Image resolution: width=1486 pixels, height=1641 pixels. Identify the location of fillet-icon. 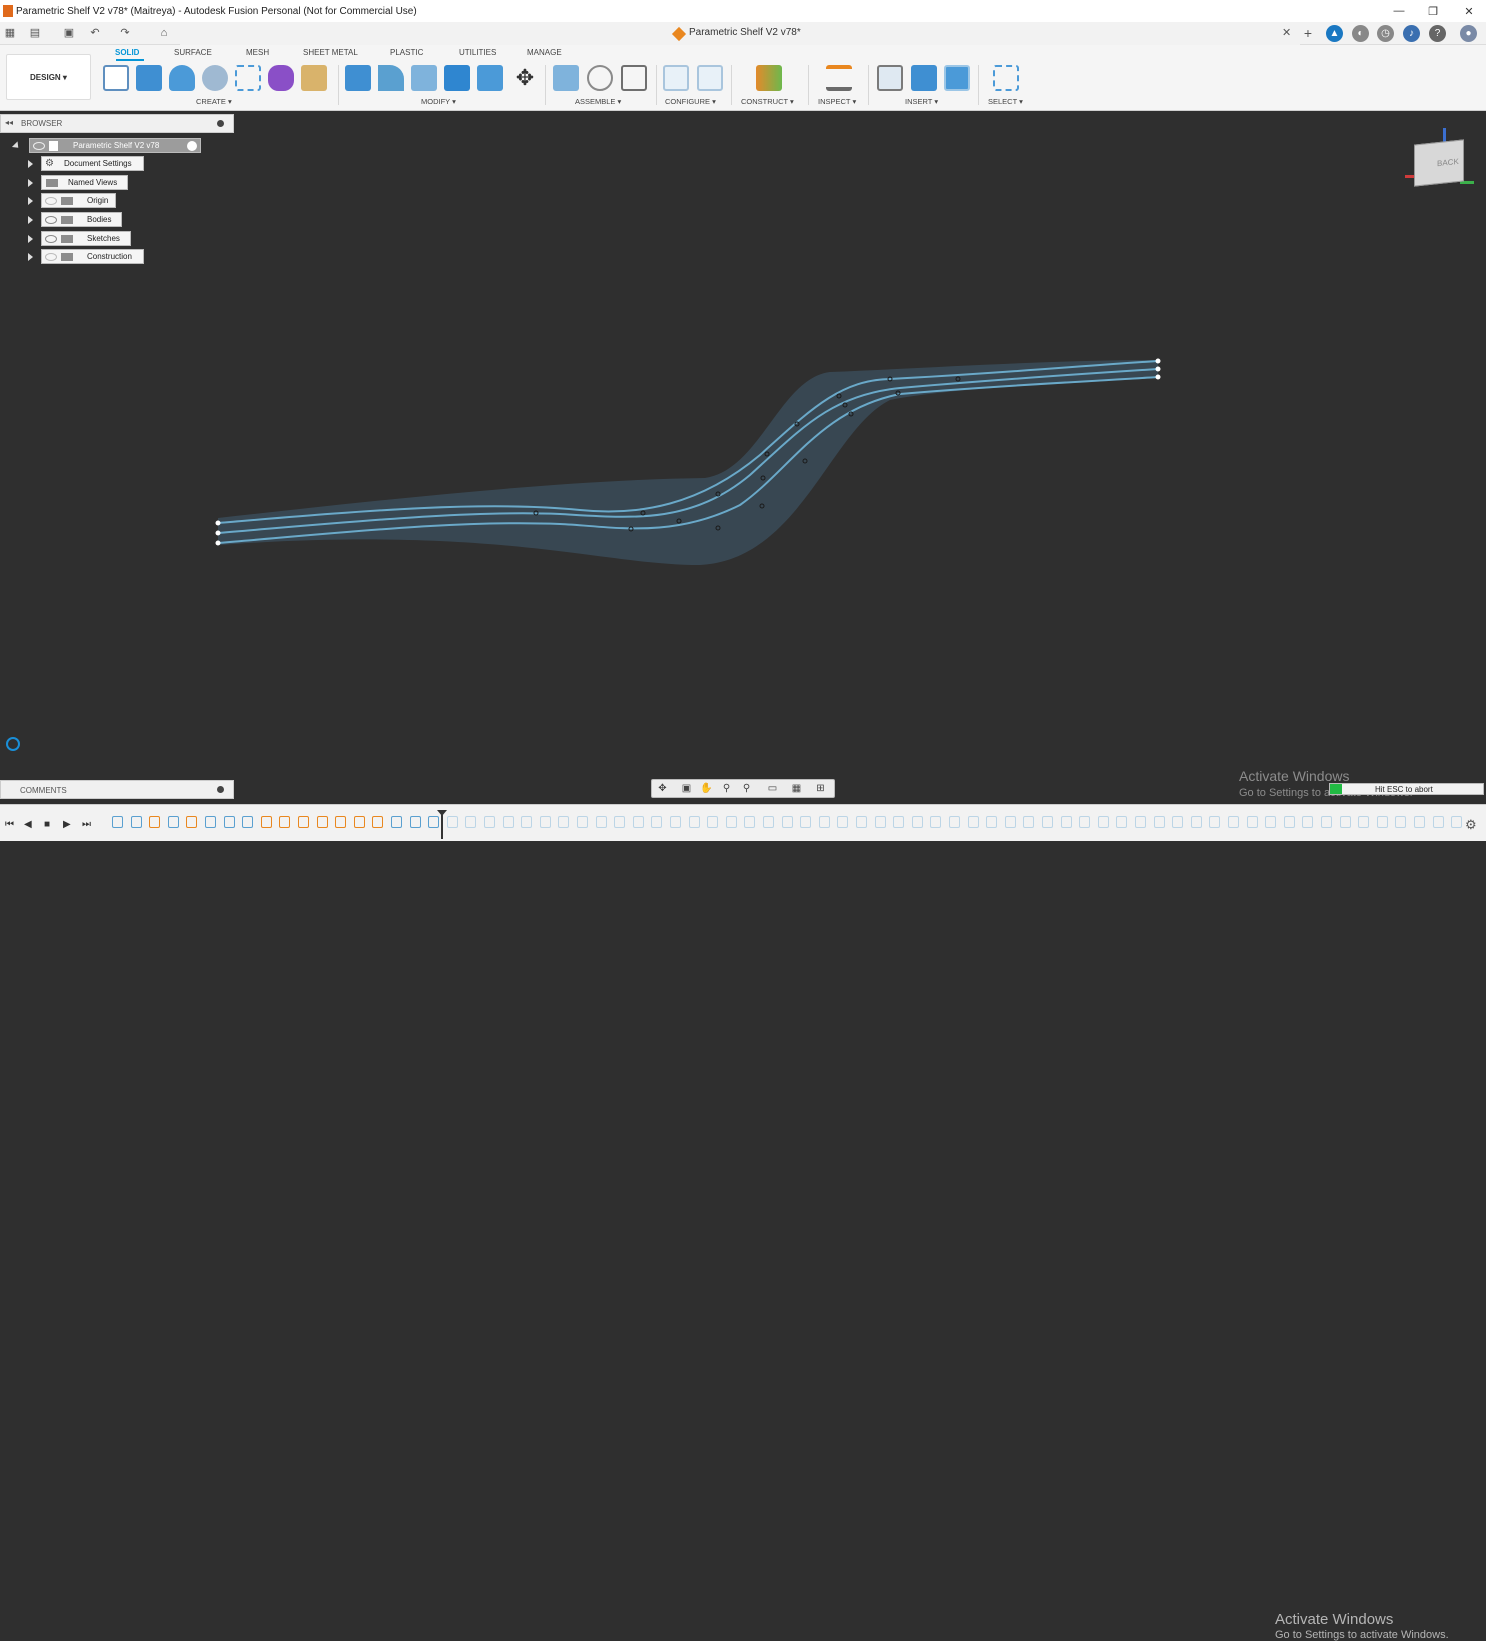
(391, 78).